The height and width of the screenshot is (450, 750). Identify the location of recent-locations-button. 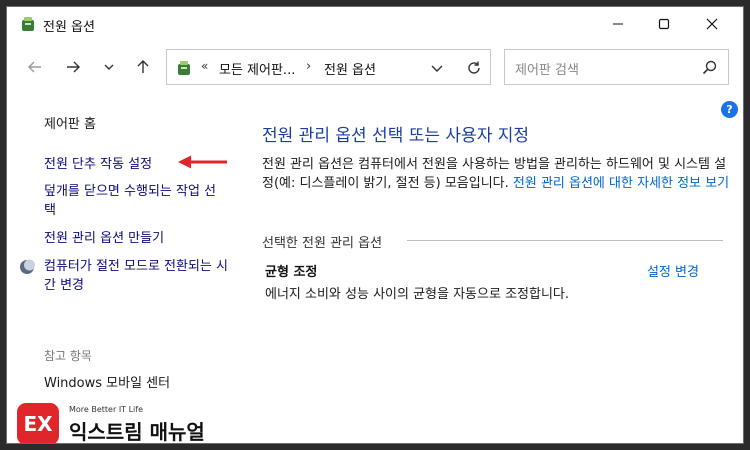
(109, 67).